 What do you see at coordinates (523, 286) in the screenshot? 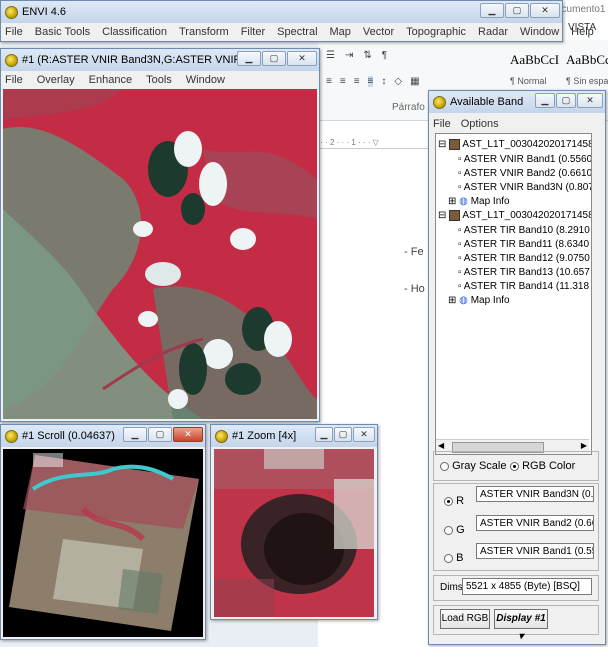
I see `tree-band-item: ▫ ASTER TIR Band14 (11.318` at bounding box center [523, 286].